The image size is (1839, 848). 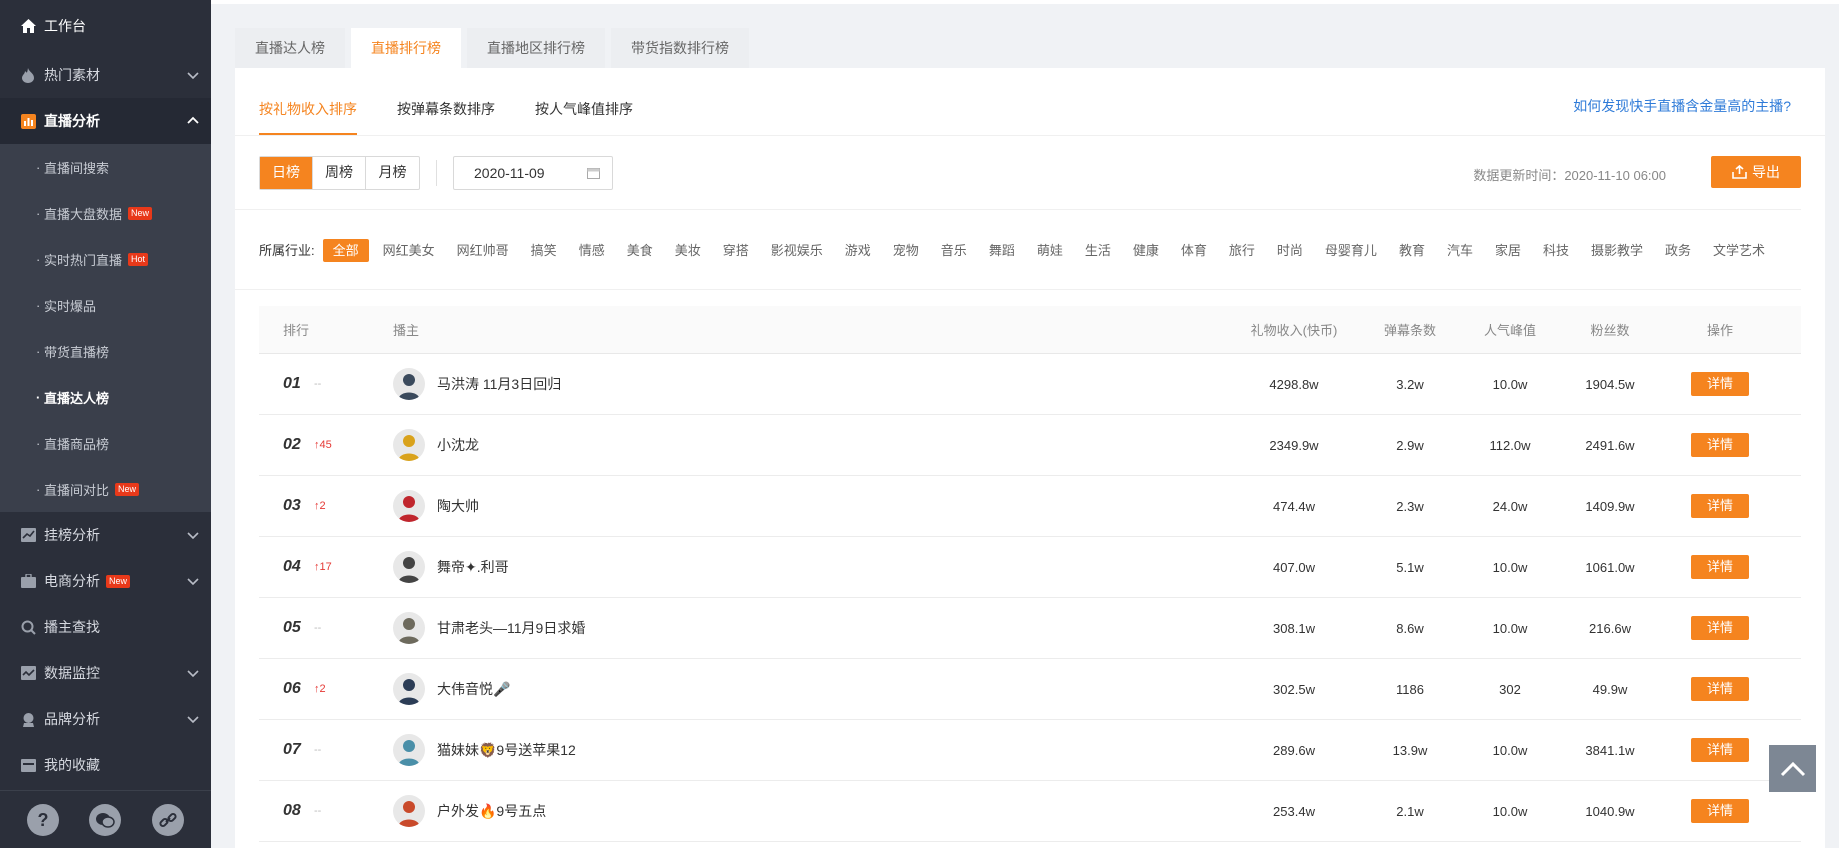 What do you see at coordinates (105, 121) in the screenshot?
I see `nav-live-analysis: 直播分析` at bounding box center [105, 121].